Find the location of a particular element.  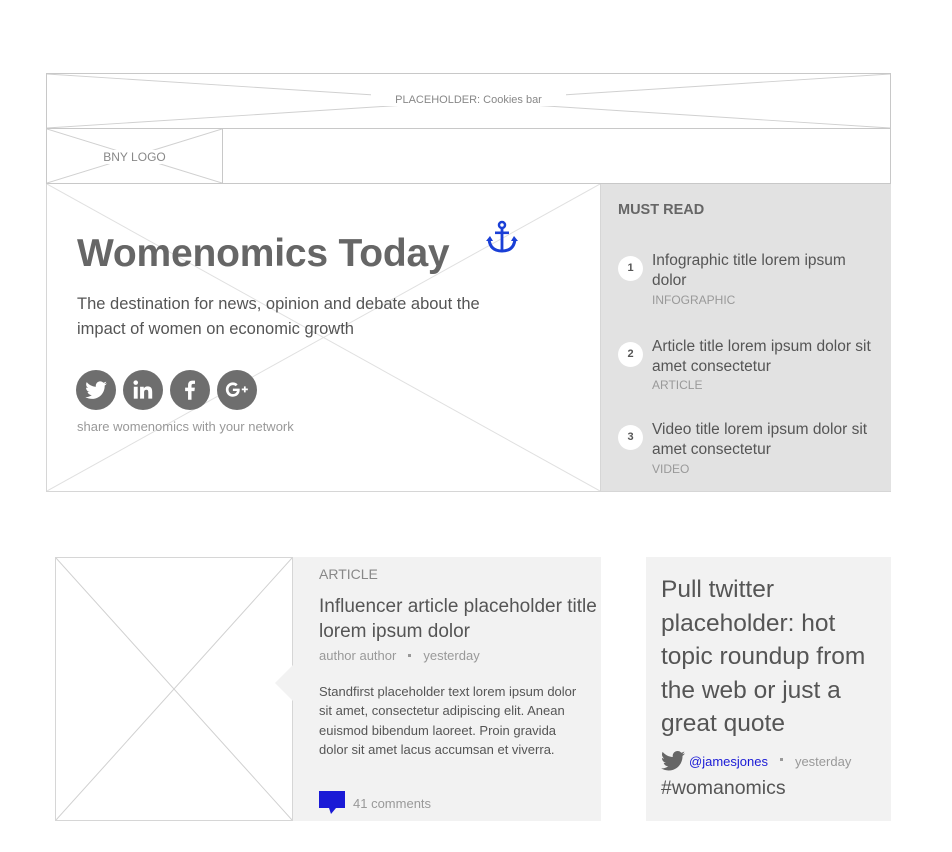

comment-icon is located at coordinates (332, 802).